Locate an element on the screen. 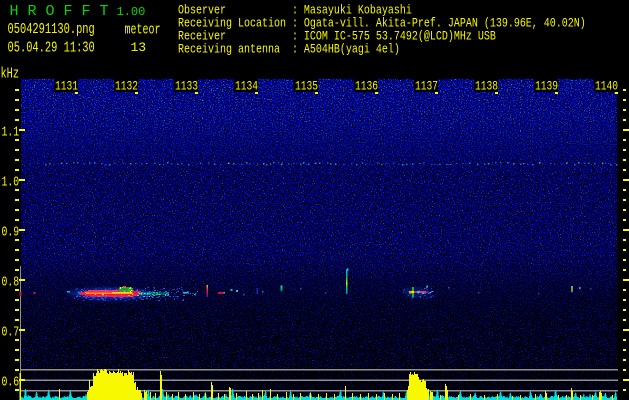 This screenshot has width=629, height=400. svg-text: kHz is located at coordinates (10, 73).